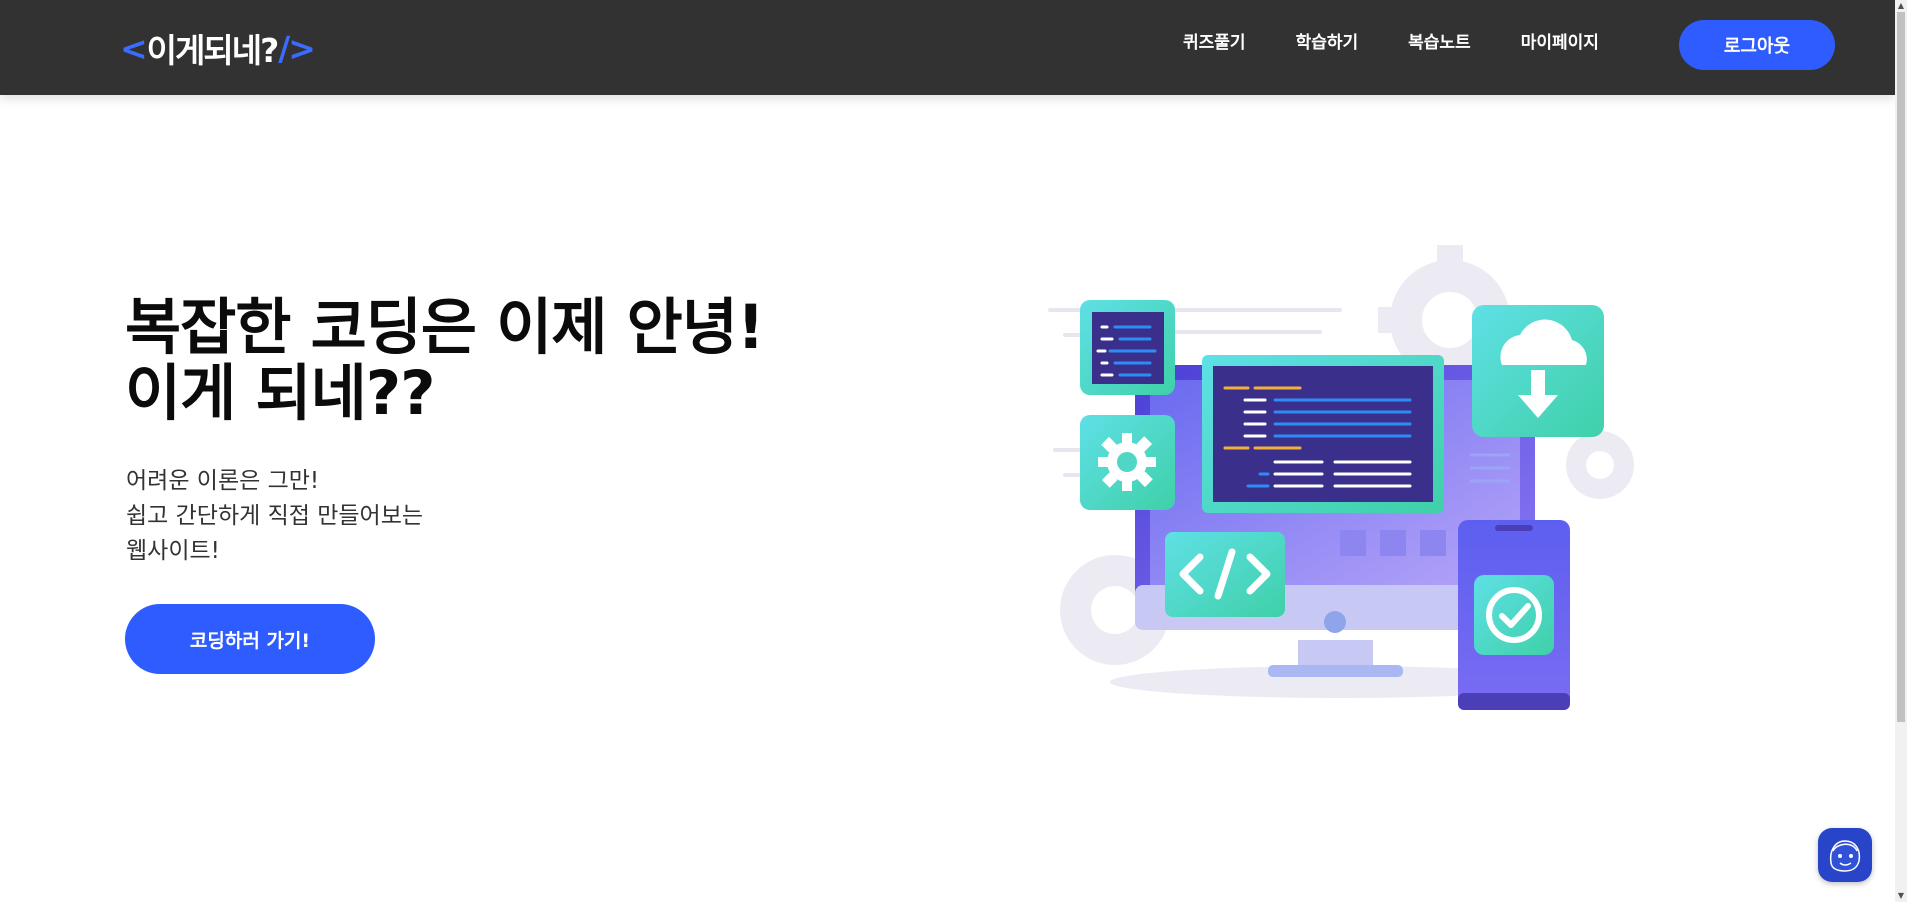  What do you see at coordinates (1757, 45) in the screenshot?
I see `logout-button: 로그아웃` at bounding box center [1757, 45].